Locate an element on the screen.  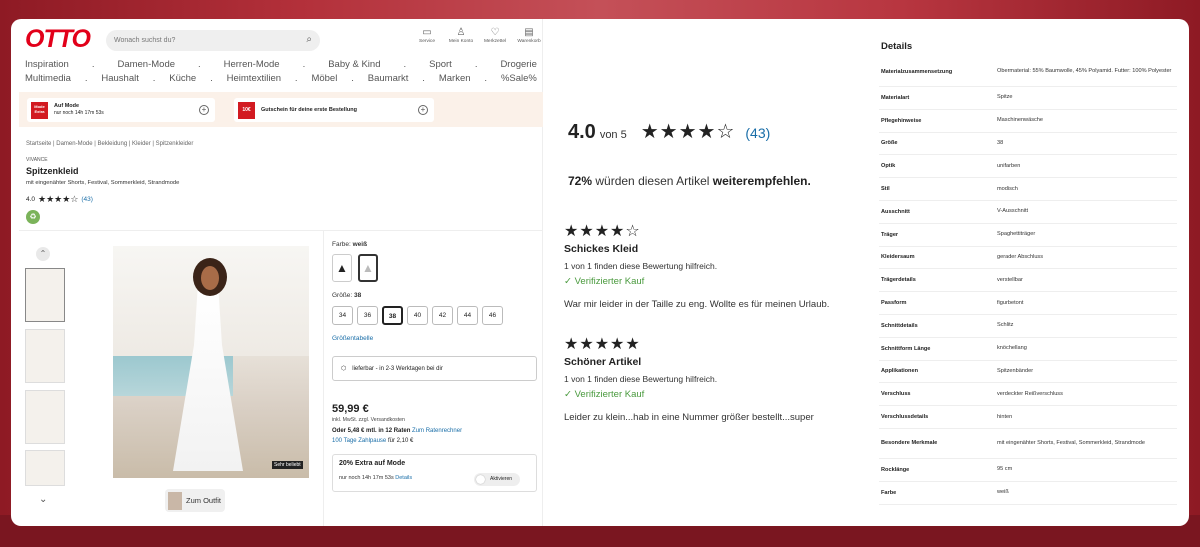
sustainability-icon: ♻ is located at coordinates (33, 217).